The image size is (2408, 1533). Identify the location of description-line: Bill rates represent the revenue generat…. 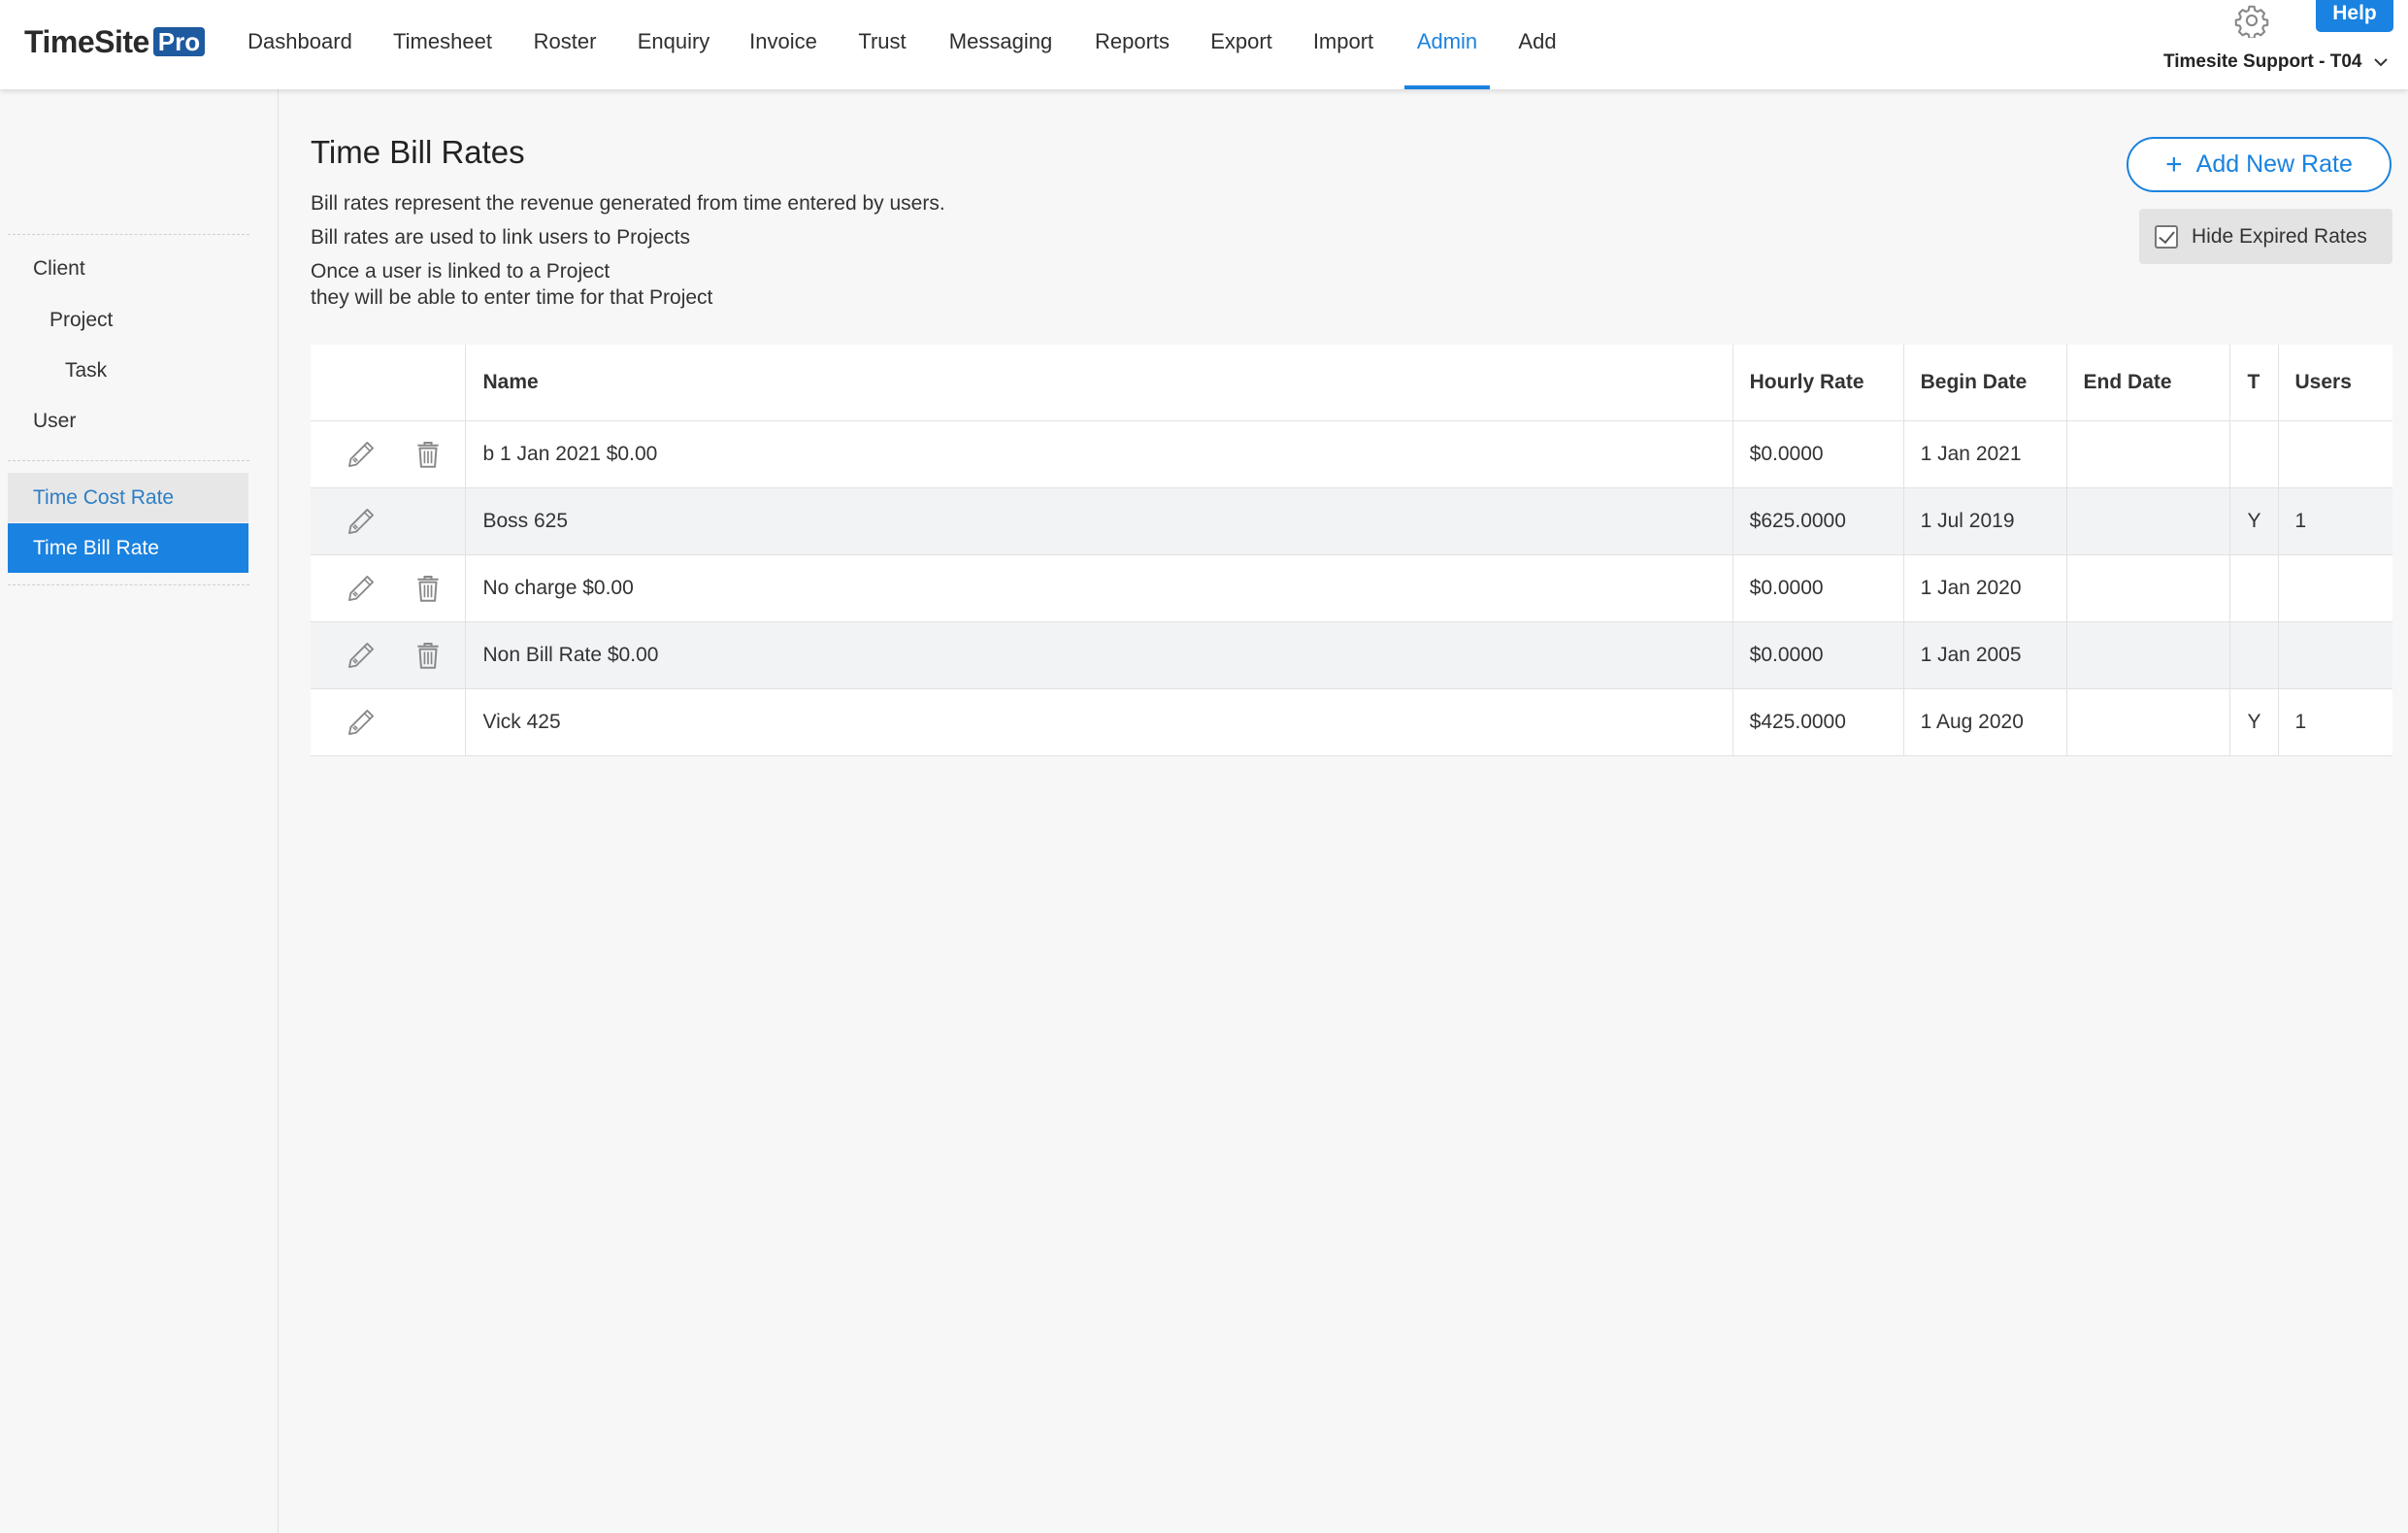
(628, 204).